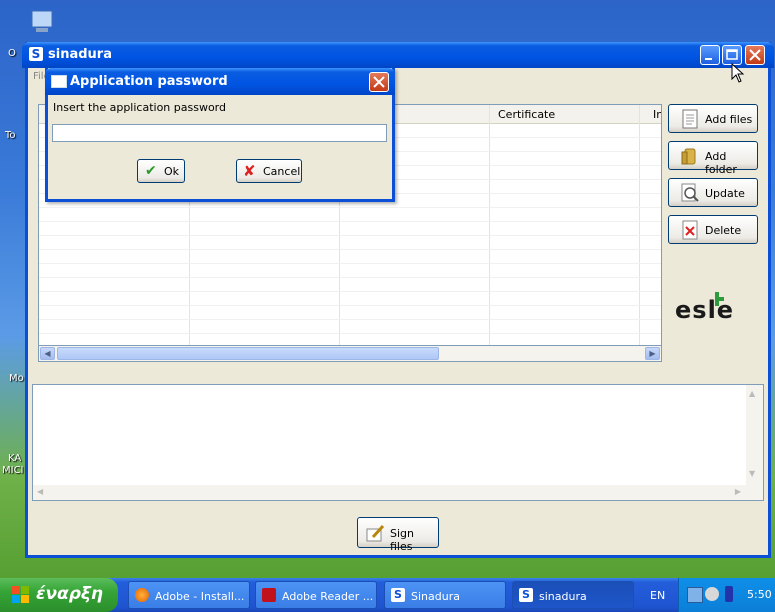 The height and width of the screenshot is (612, 775). What do you see at coordinates (755, 55) in the screenshot?
I see `close-button` at bounding box center [755, 55].